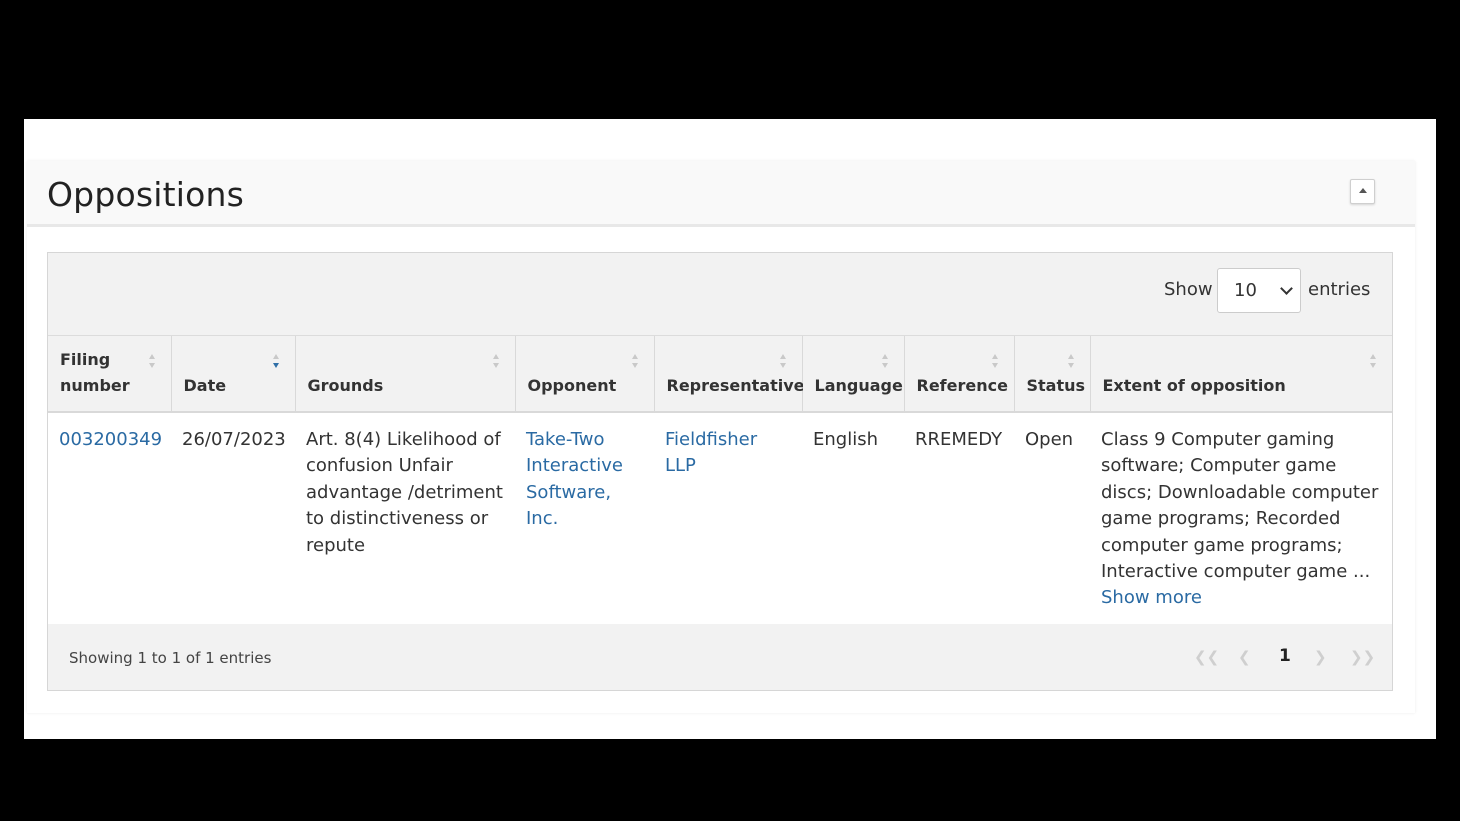 The image size is (1460, 821). Describe the element at coordinates (170, 658) in the screenshot. I see `table-info: Showing 1 to 1 of 1 entries` at that location.